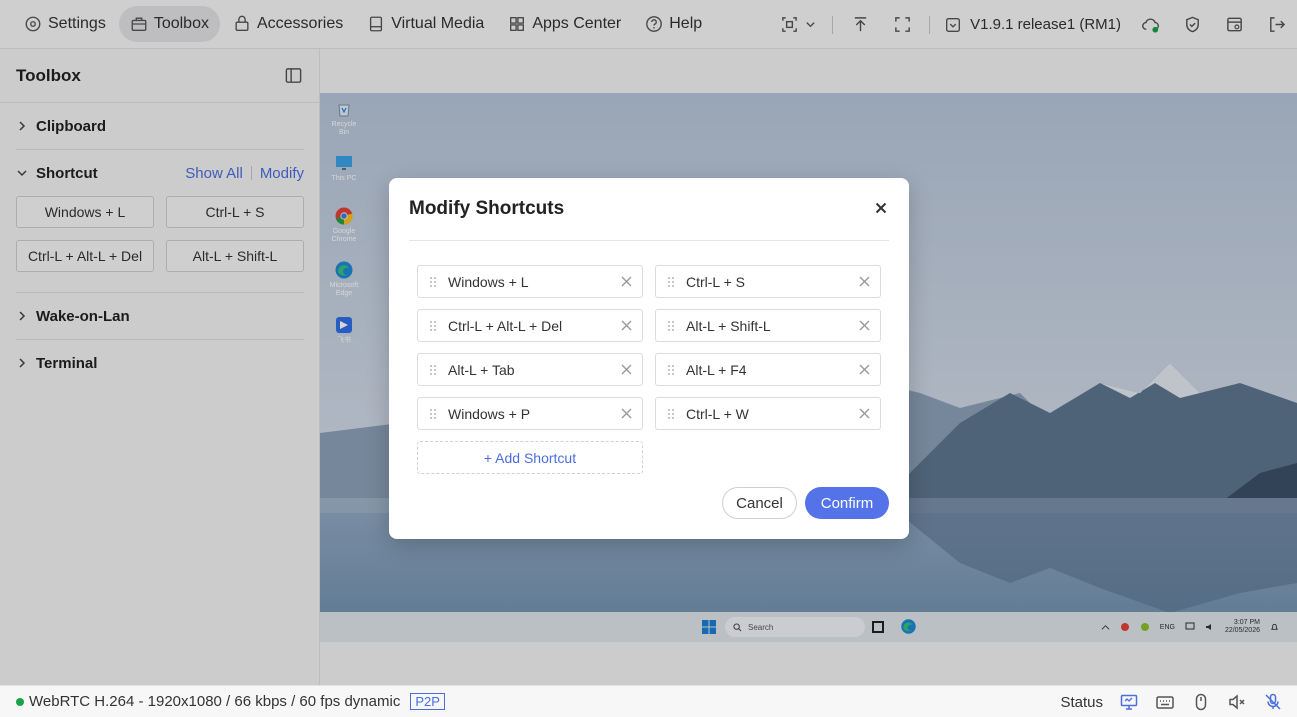  I want to click on shortcut-edit-label: Ctrl-L + W, so click(717, 413).